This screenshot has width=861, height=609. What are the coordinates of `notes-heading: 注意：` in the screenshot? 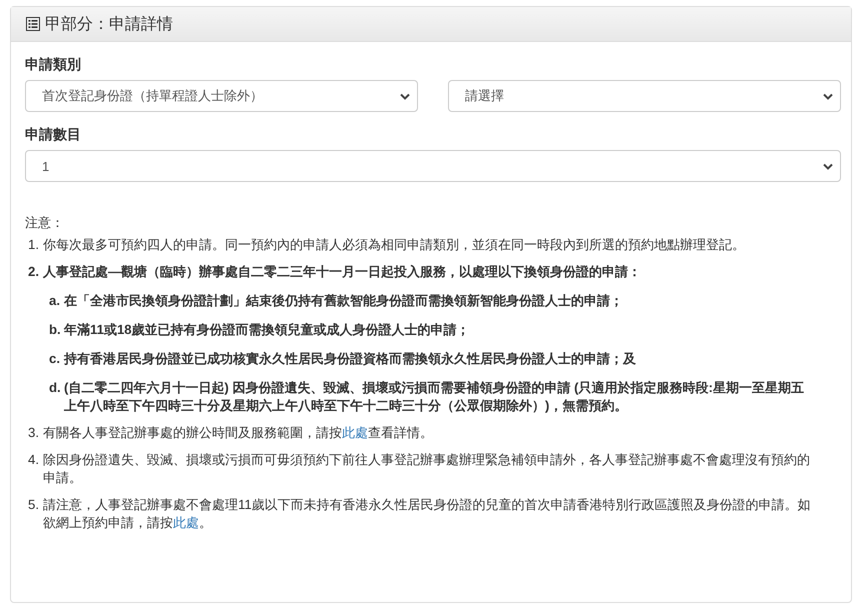 It's located at (45, 223).